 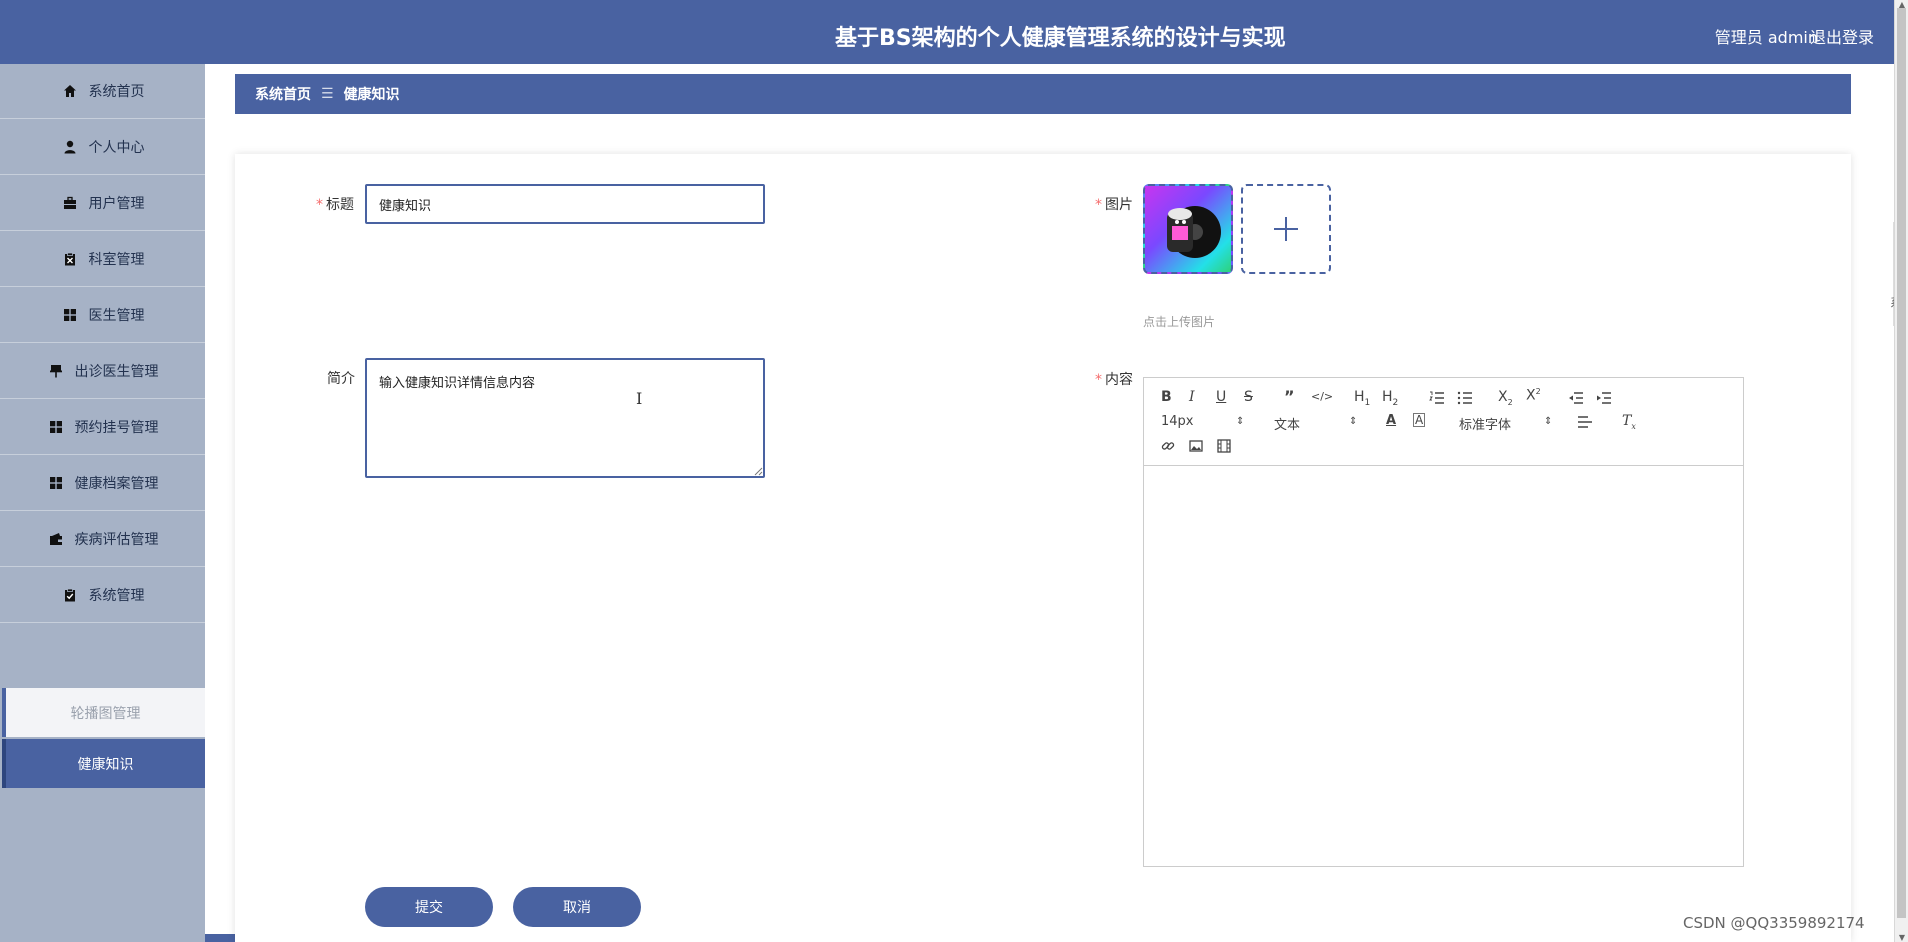 I want to click on wallet-icon, so click(x=56, y=539).